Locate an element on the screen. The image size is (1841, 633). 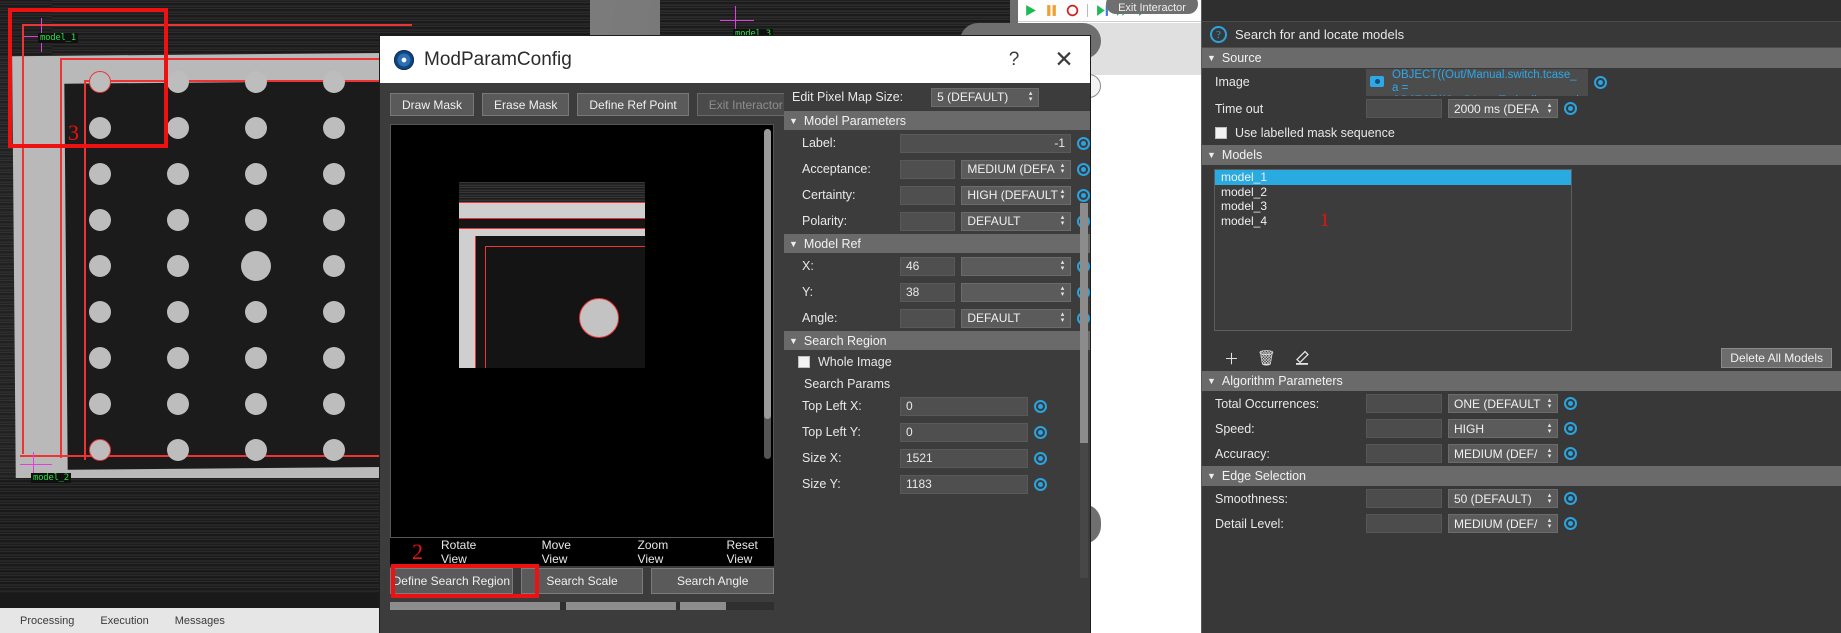
canvas-vertical-scrollbar is located at coordinates (767, 294).